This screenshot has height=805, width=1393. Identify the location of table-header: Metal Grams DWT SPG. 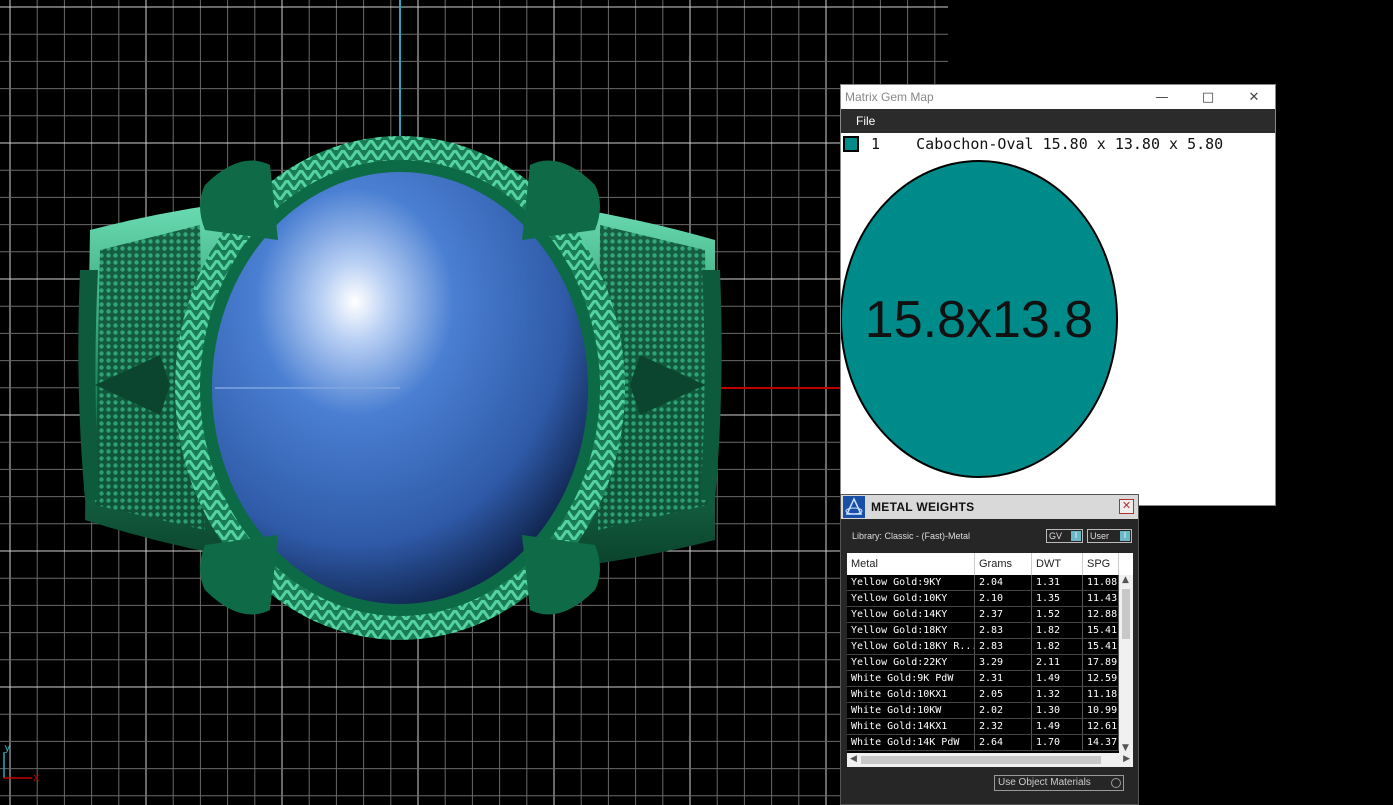
(990, 564).